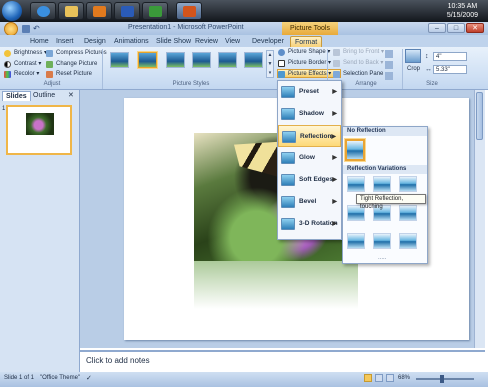 Image resolution: width=488 pixels, height=387 pixels. I want to click on picture-effects-label: Picture Effects, so click(307, 74).